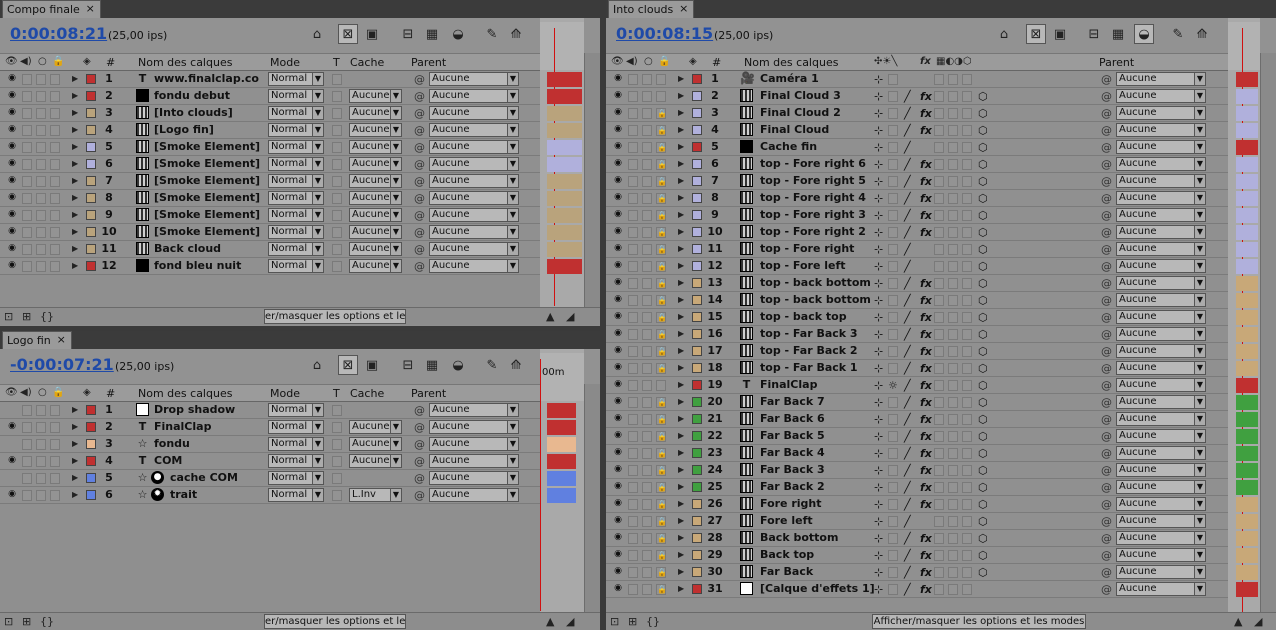  What do you see at coordinates (270, 147) in the screenshot?
I see `layer-row: ◉ ▶ 5 [Smoke Element] Normal ▼ Aucune ▼ @ Aucune ▼` at bounding box center [270, 147].